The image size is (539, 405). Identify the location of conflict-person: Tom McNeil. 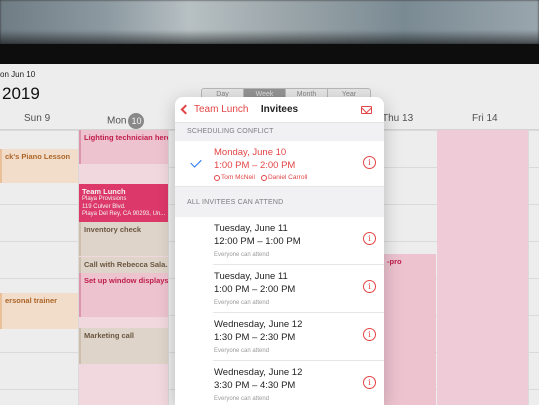
(234, 177).